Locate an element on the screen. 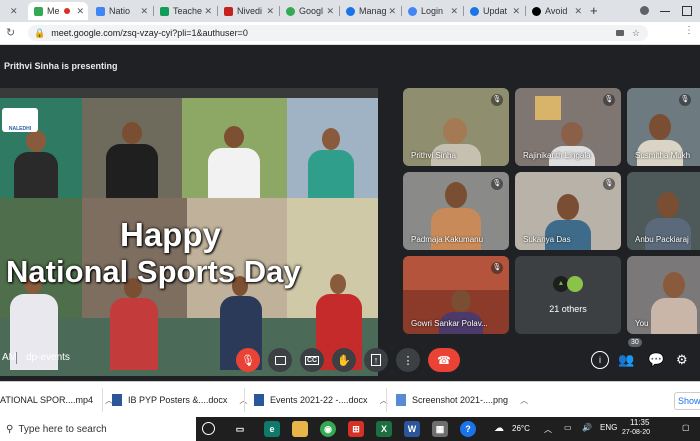 The width and height of the screenshot is (700, 441). tab-manage: Manag ✕ is located at coordinates (370, 11).